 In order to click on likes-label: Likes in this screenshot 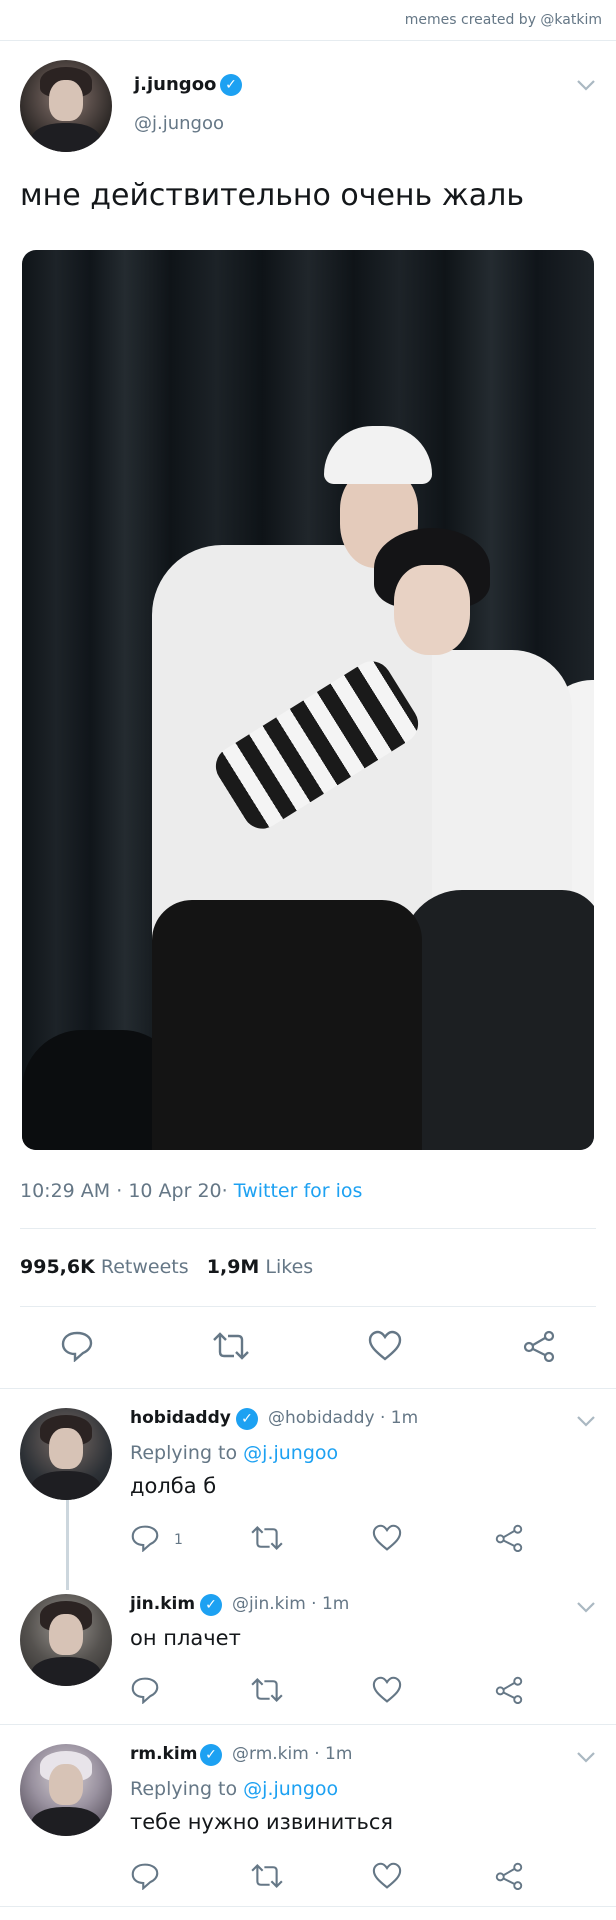, I will do `click(289, 1267)`.